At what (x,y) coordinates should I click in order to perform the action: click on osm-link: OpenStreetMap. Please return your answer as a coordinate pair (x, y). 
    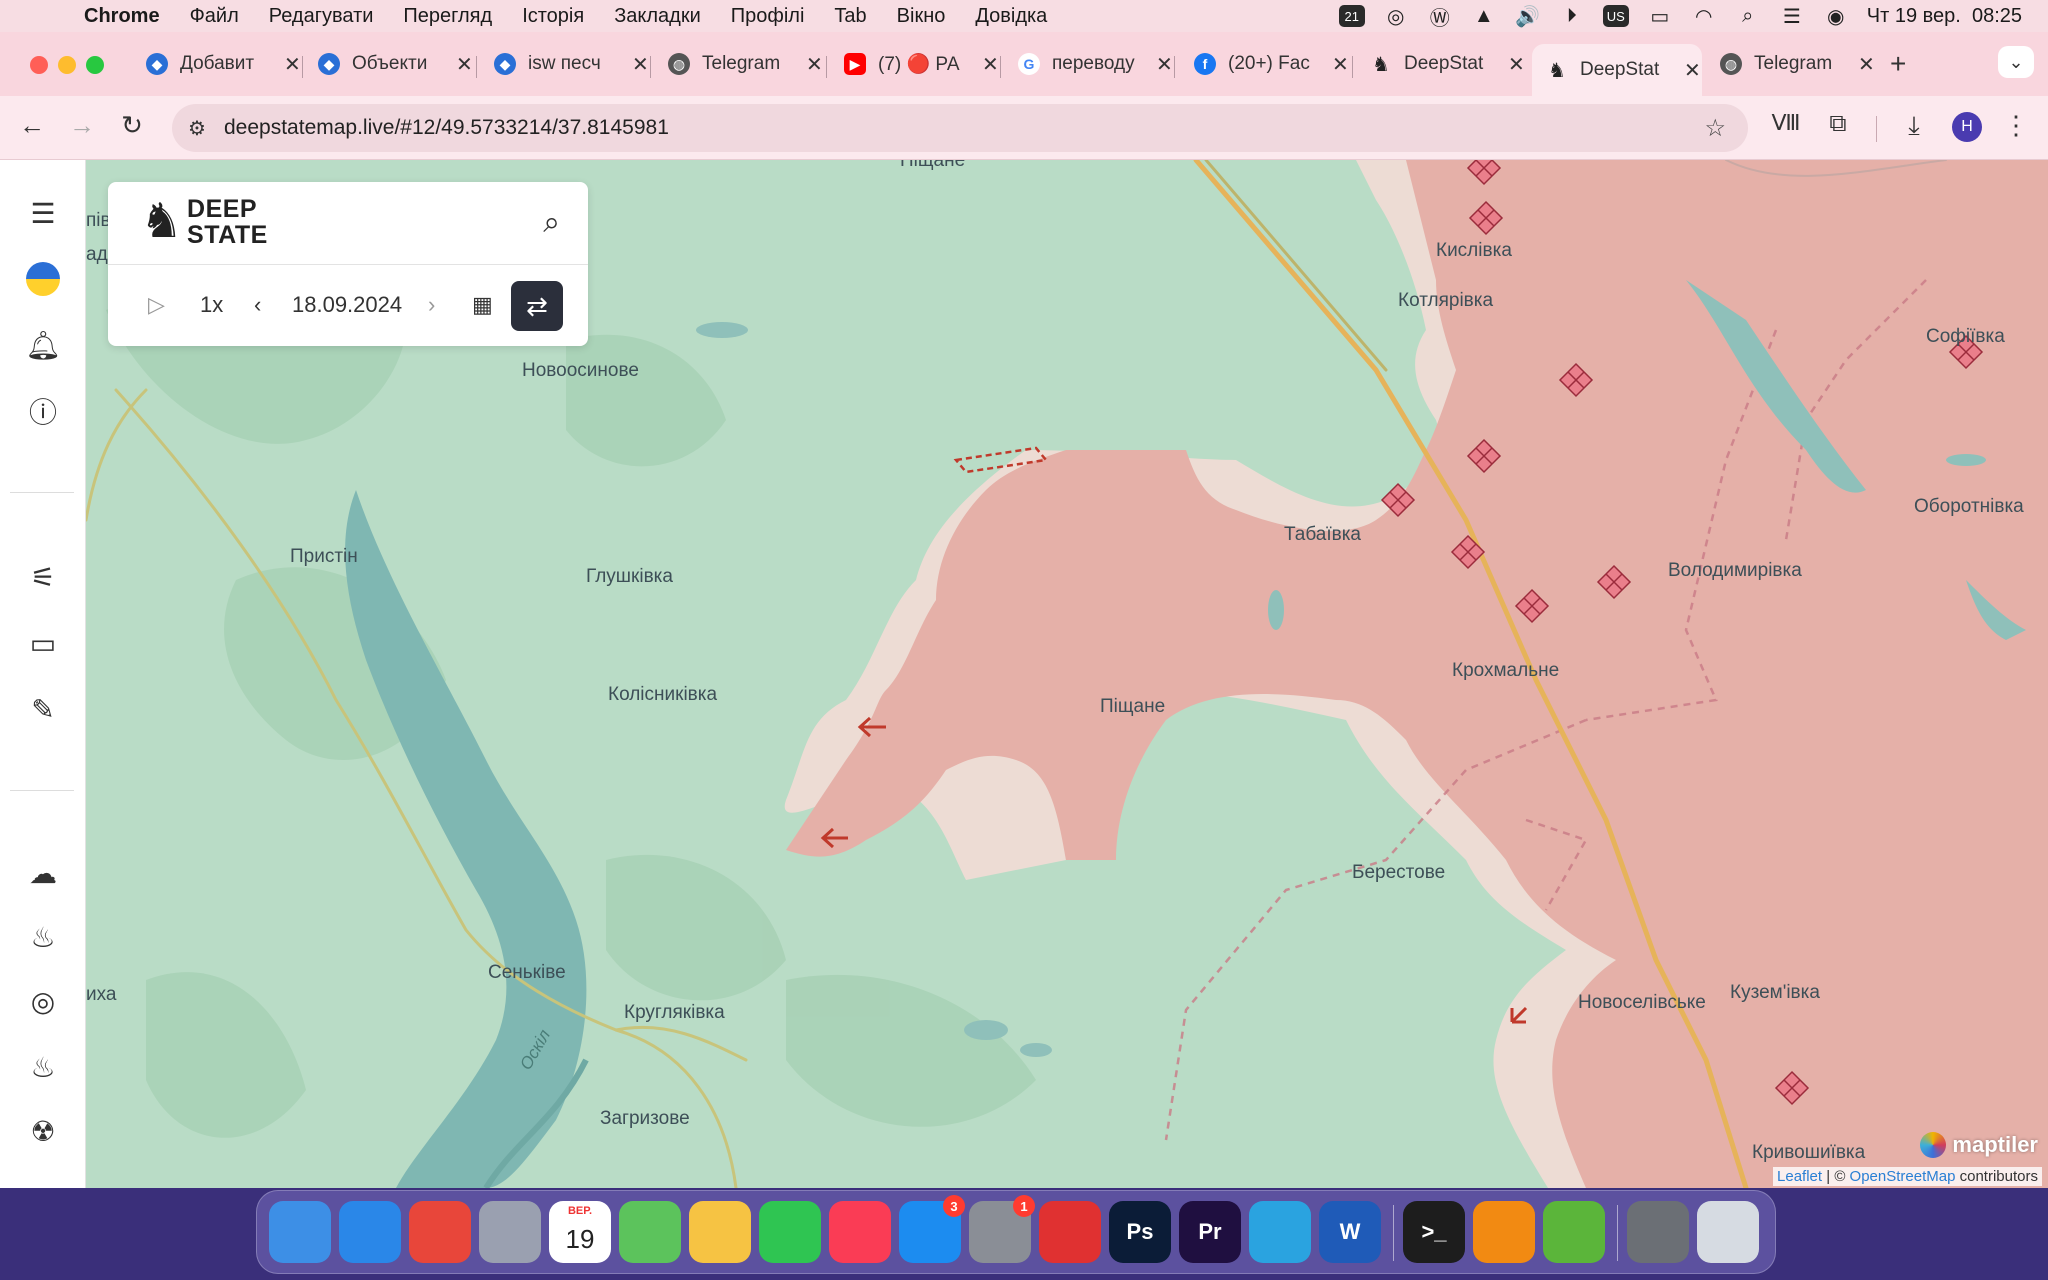
    Looking at the image, I should click on (1903, 1176).